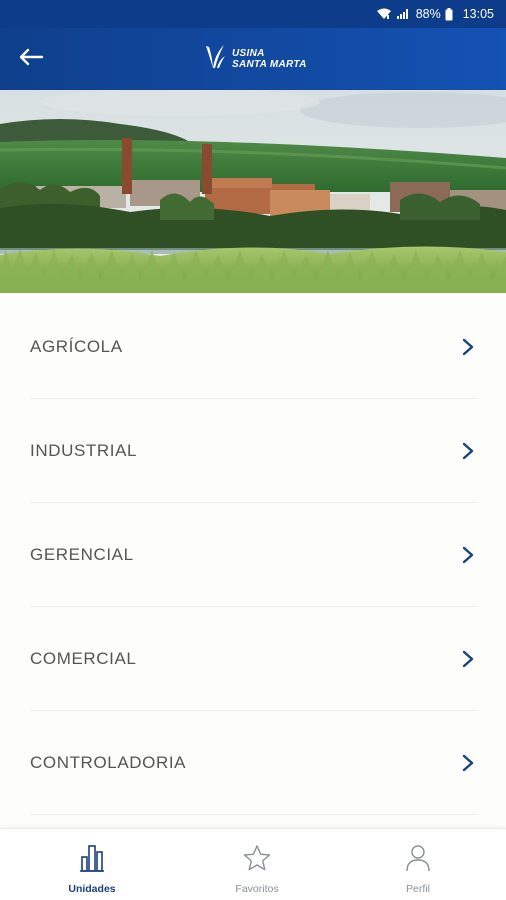 This screenshot has height=900, width=506. Describe the element at coordinates (83, 658) in the screenshot. I see `menu-item-label: COMERCIAL` at that location.